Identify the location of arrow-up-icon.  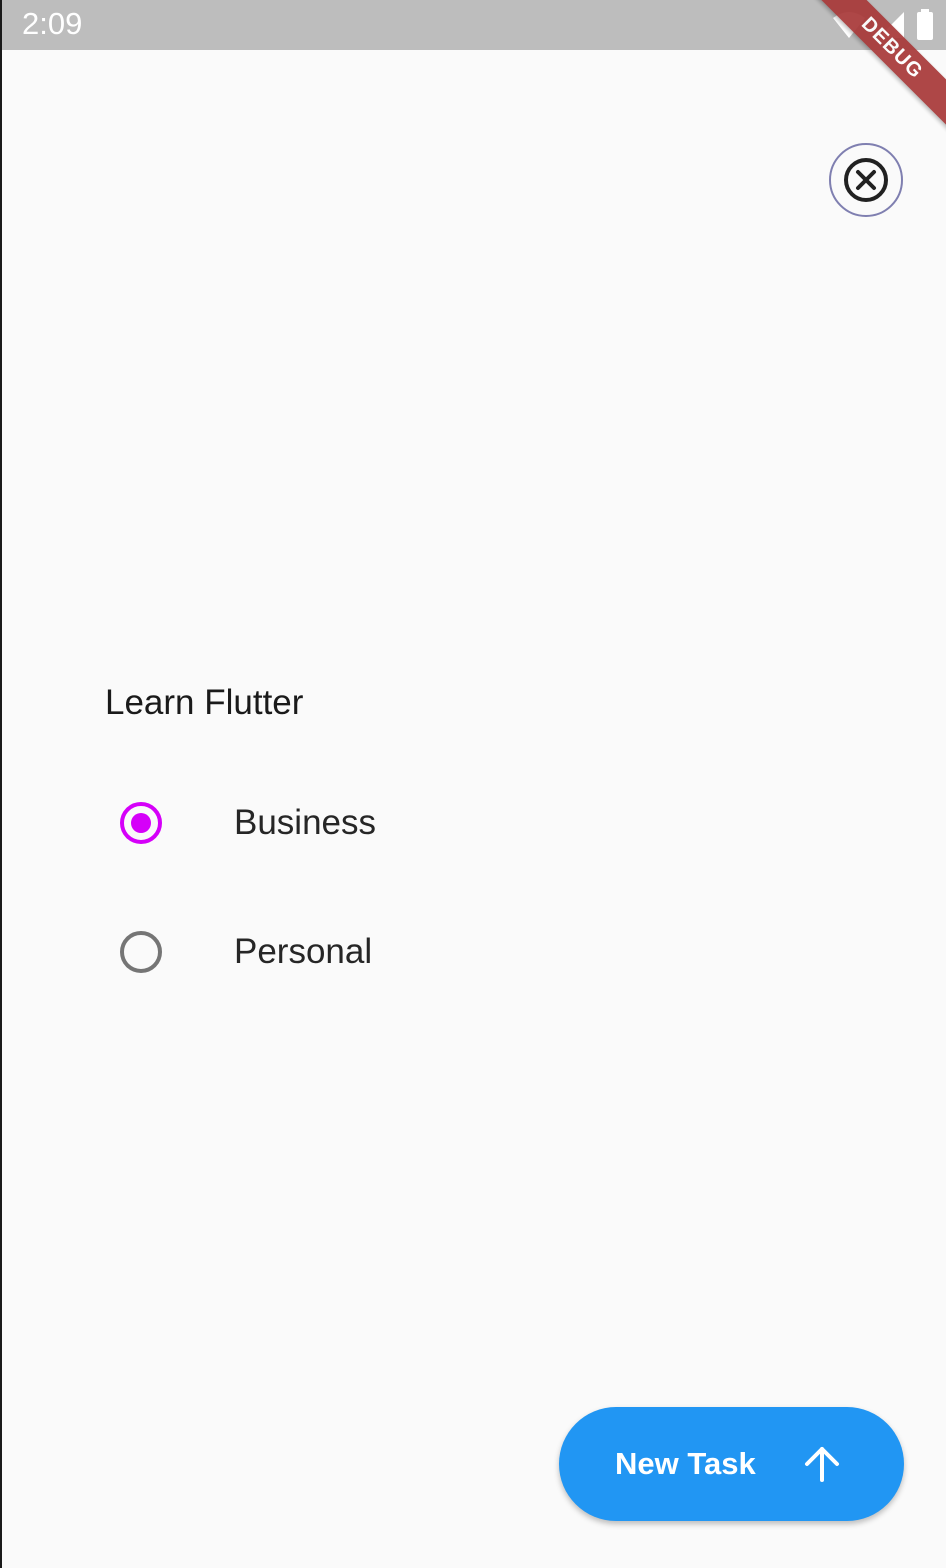
(821, 1464).